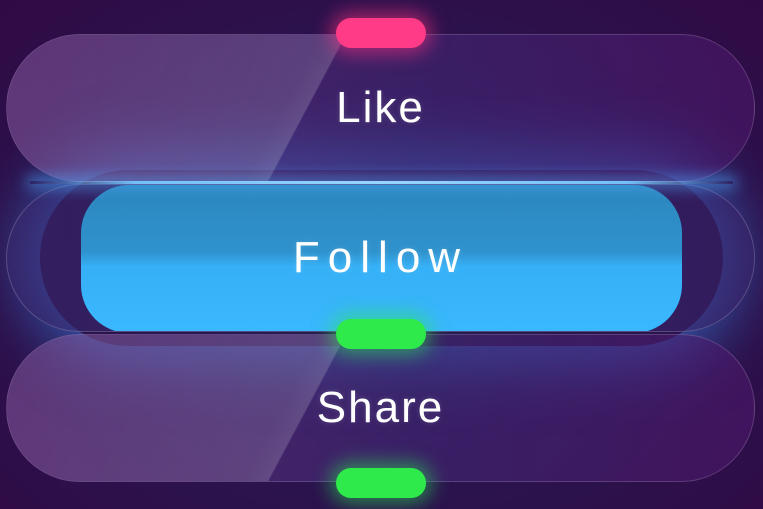 Image resolution: width=763 pixels, height=509 pixels. I want to click on like-label: Like, so click(380, 107).